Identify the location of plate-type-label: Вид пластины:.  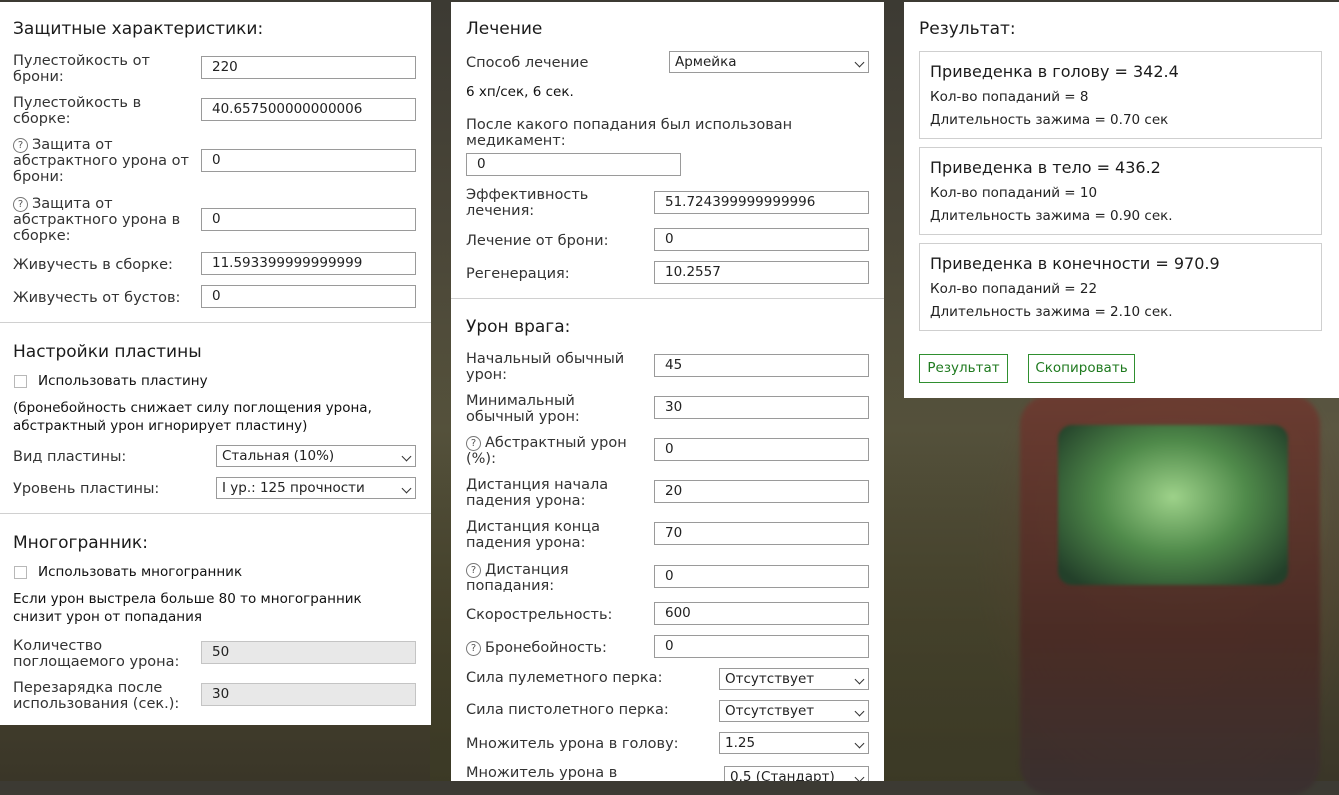
(70, 457).